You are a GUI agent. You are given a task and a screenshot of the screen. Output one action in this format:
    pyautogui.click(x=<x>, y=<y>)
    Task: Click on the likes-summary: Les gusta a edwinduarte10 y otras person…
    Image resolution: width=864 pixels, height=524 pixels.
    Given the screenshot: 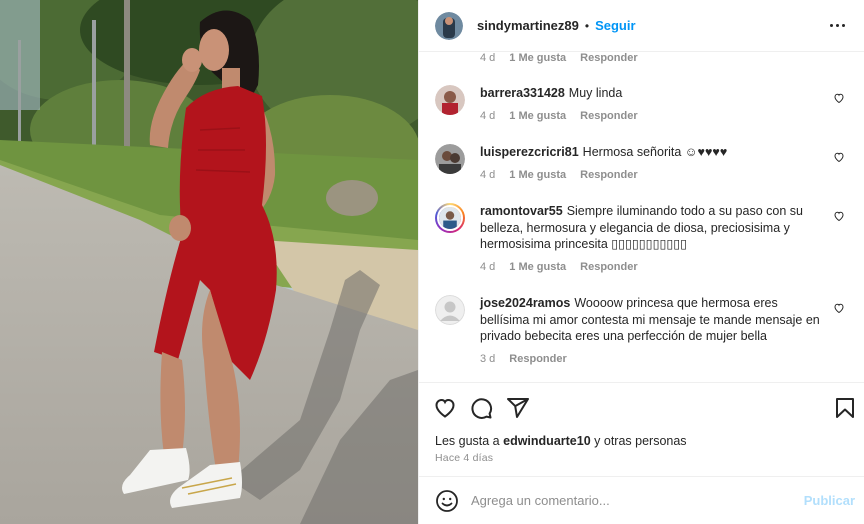 What is the action you would take?
    pyautogui.click(x=561, y=441)
    